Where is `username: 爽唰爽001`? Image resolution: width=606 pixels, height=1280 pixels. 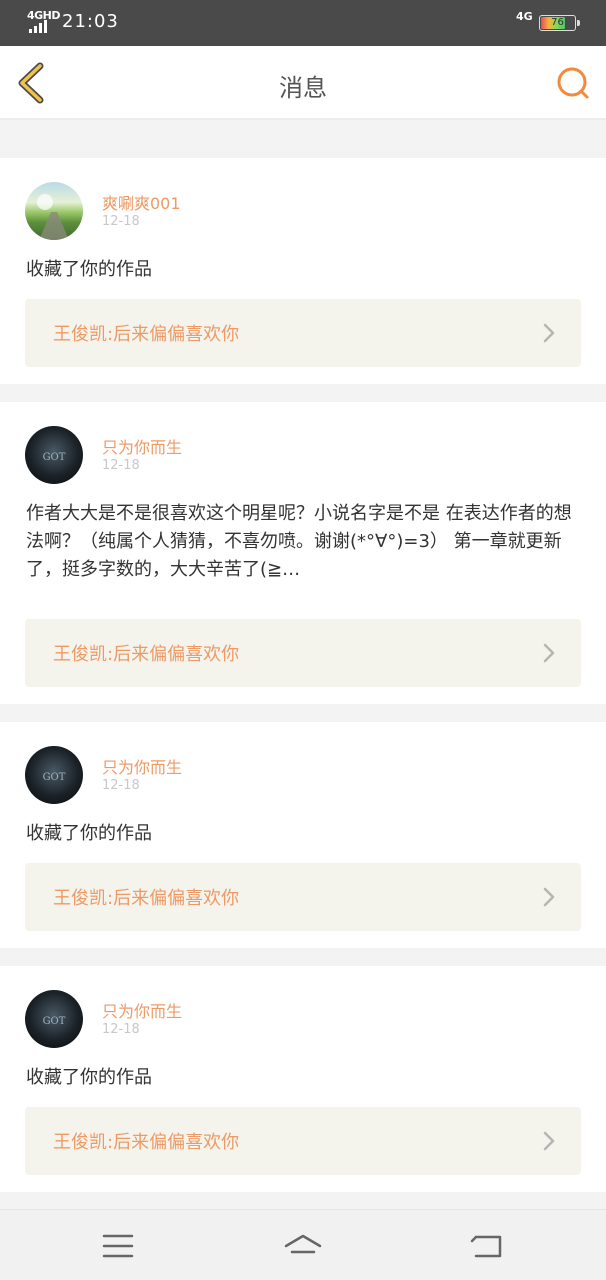
username: 爽唰爽001 is located at coordinates (141, 202).